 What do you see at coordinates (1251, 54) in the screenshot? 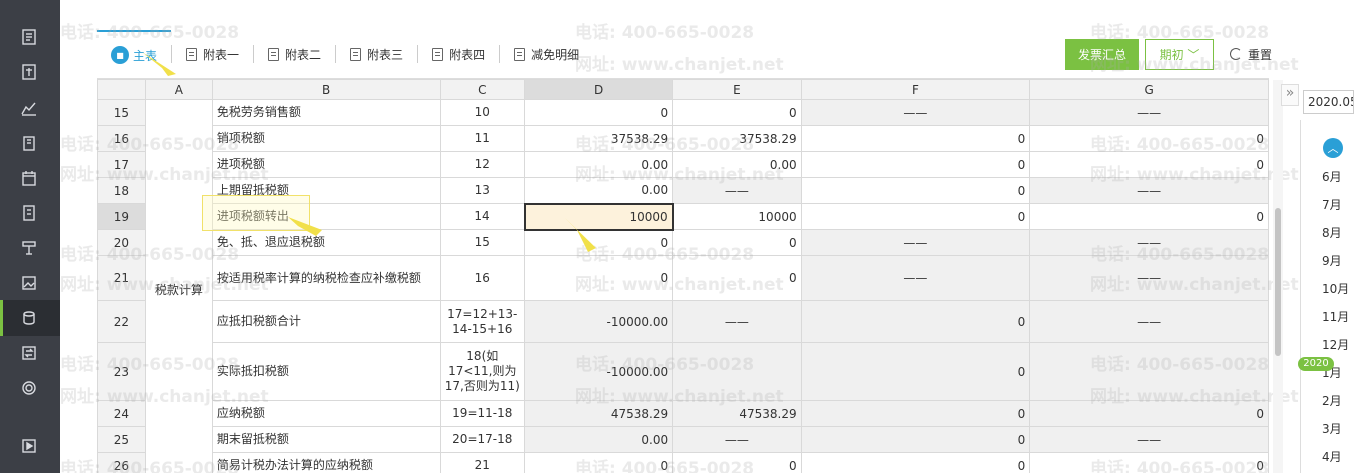
I see `reset-button: 重置` at bounding box center [1251, 54].